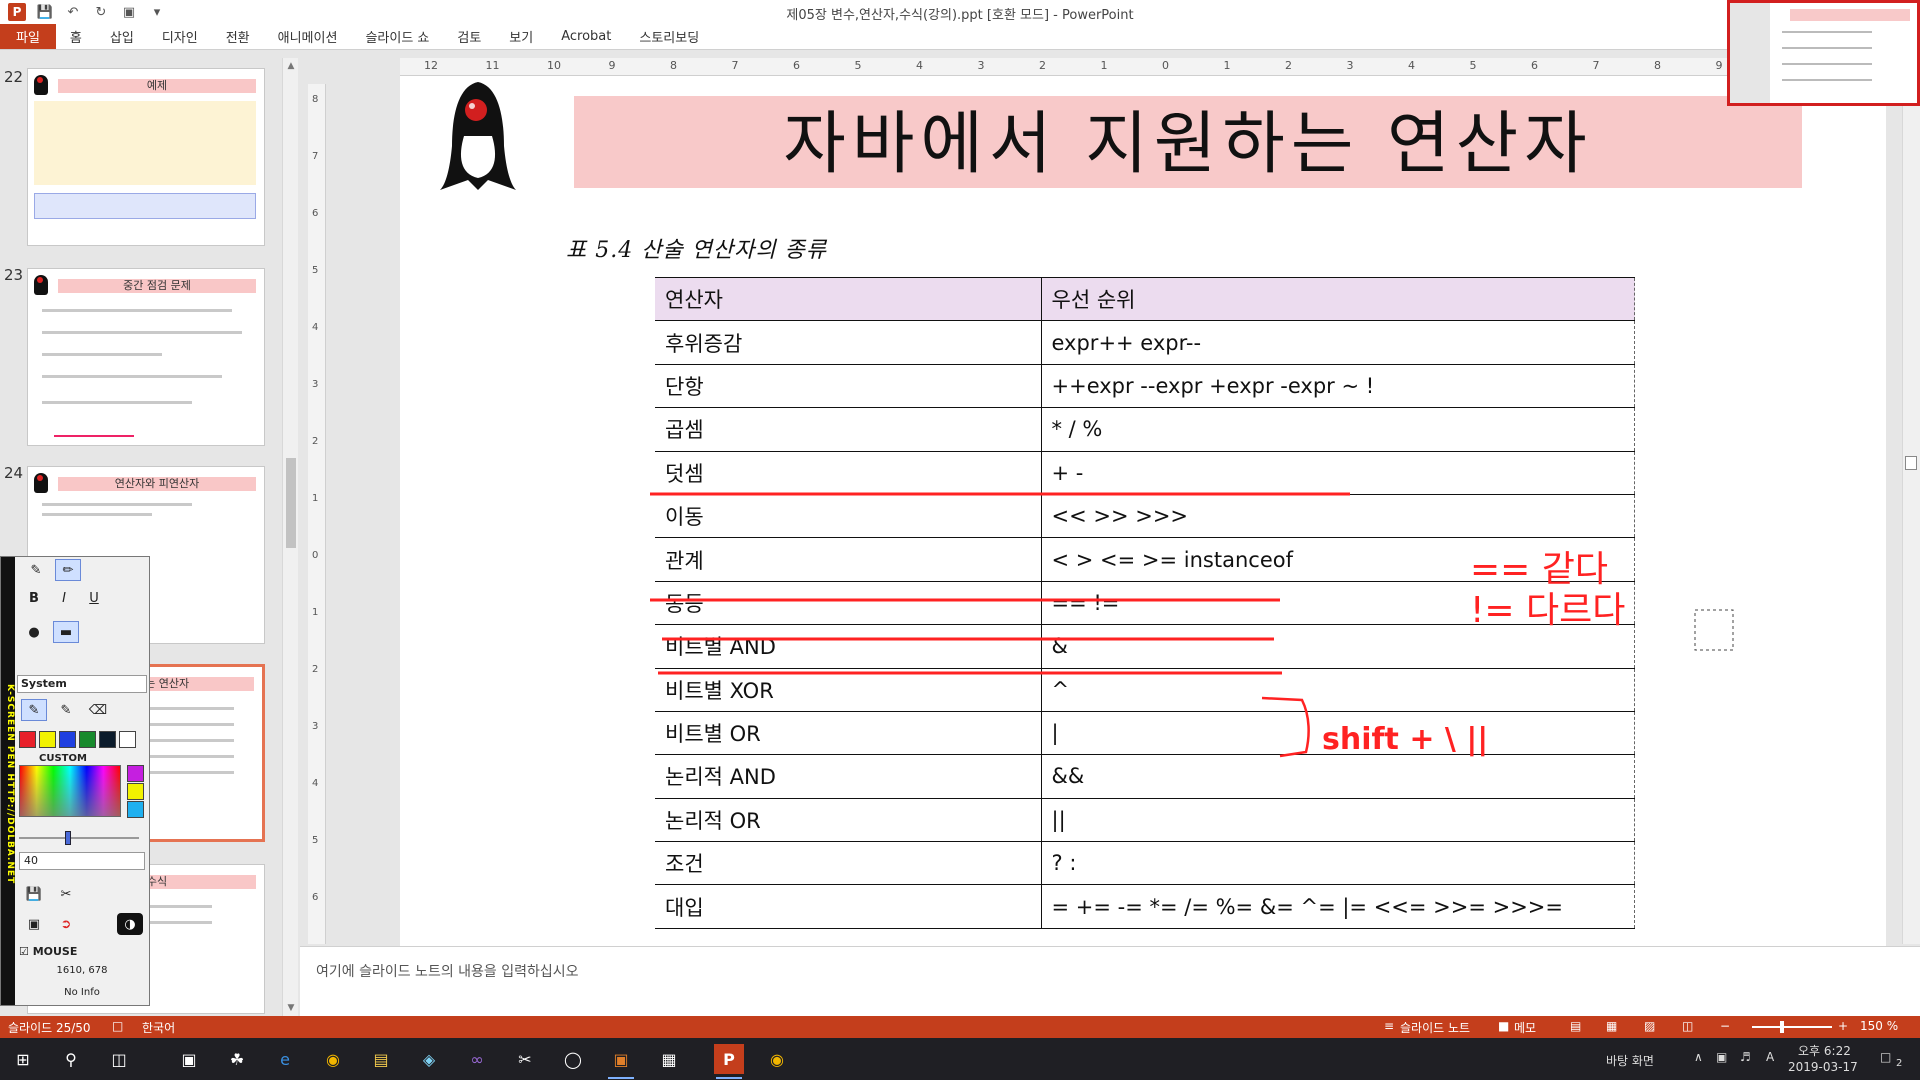 The image size is (1920, 1080). What do you see at coordinates (1389, 1026) in the screenshot?
I see `notes-toggle-icon: ≡` at bounding box center [1389, 1026].